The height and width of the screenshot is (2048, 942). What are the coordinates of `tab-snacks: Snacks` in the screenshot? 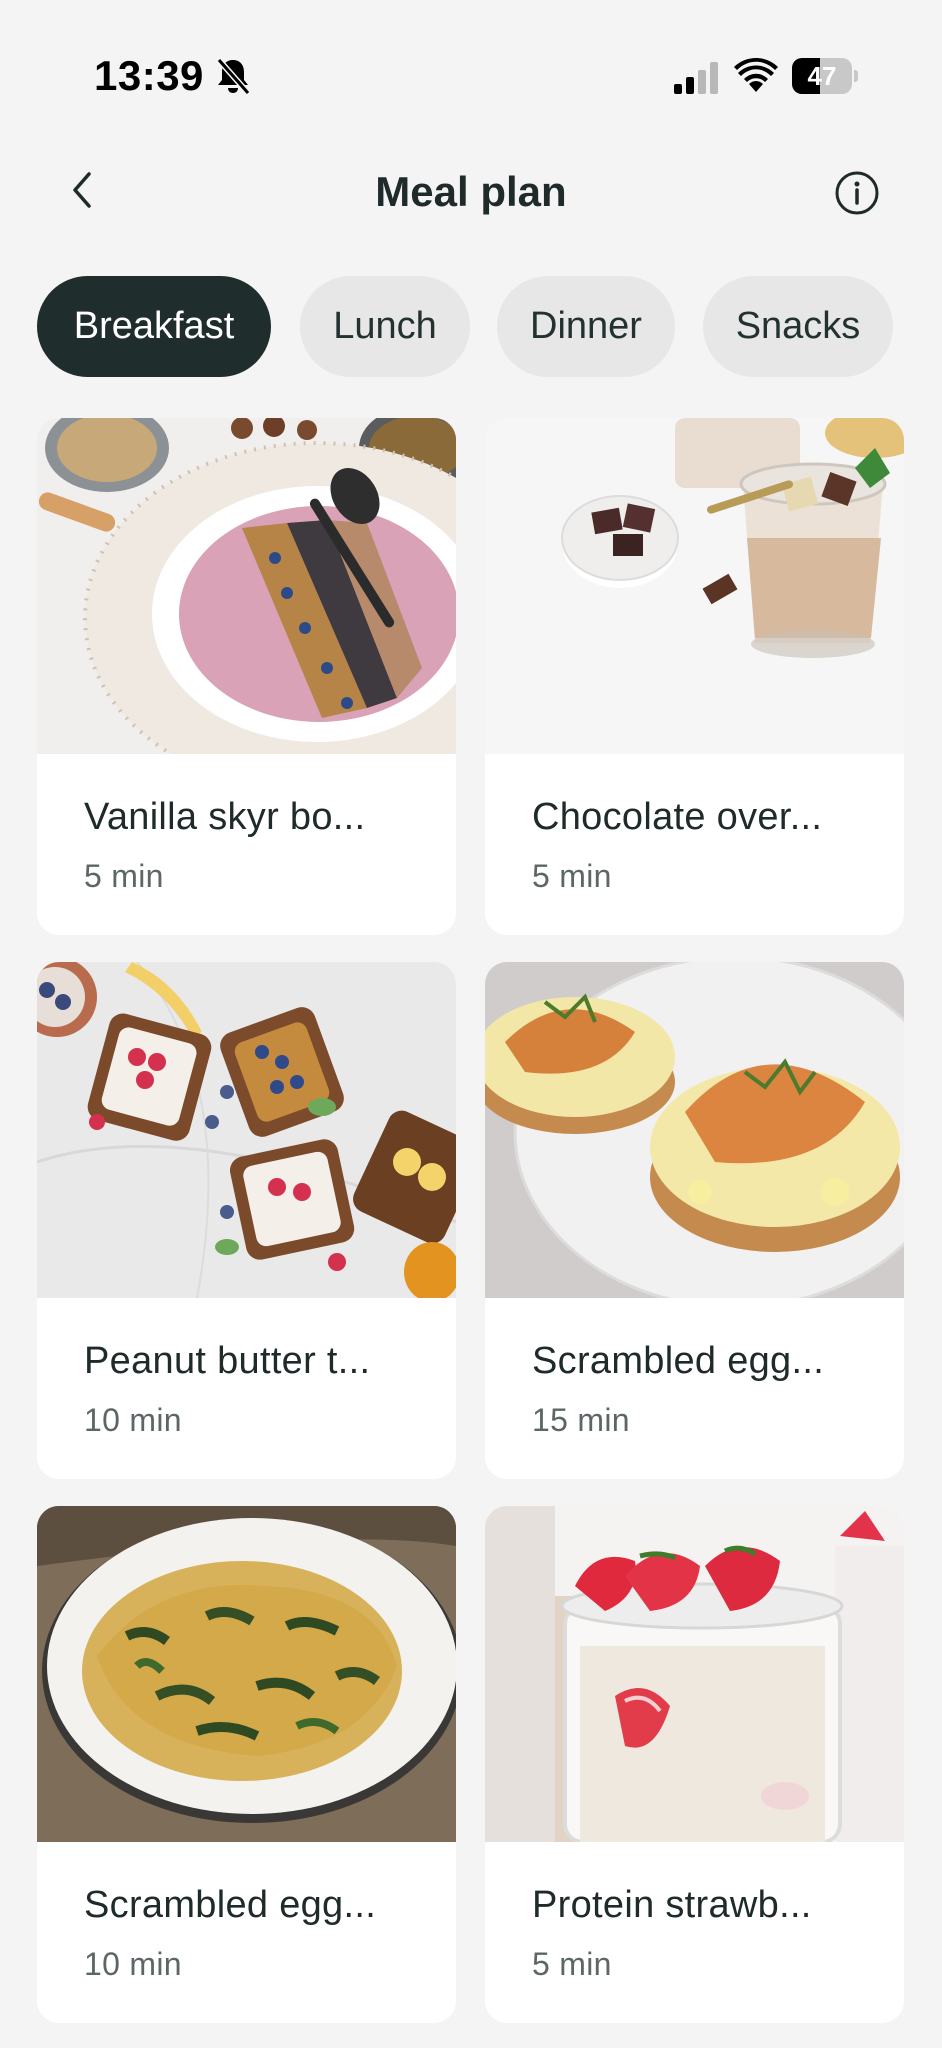 It's located at (798, 326).